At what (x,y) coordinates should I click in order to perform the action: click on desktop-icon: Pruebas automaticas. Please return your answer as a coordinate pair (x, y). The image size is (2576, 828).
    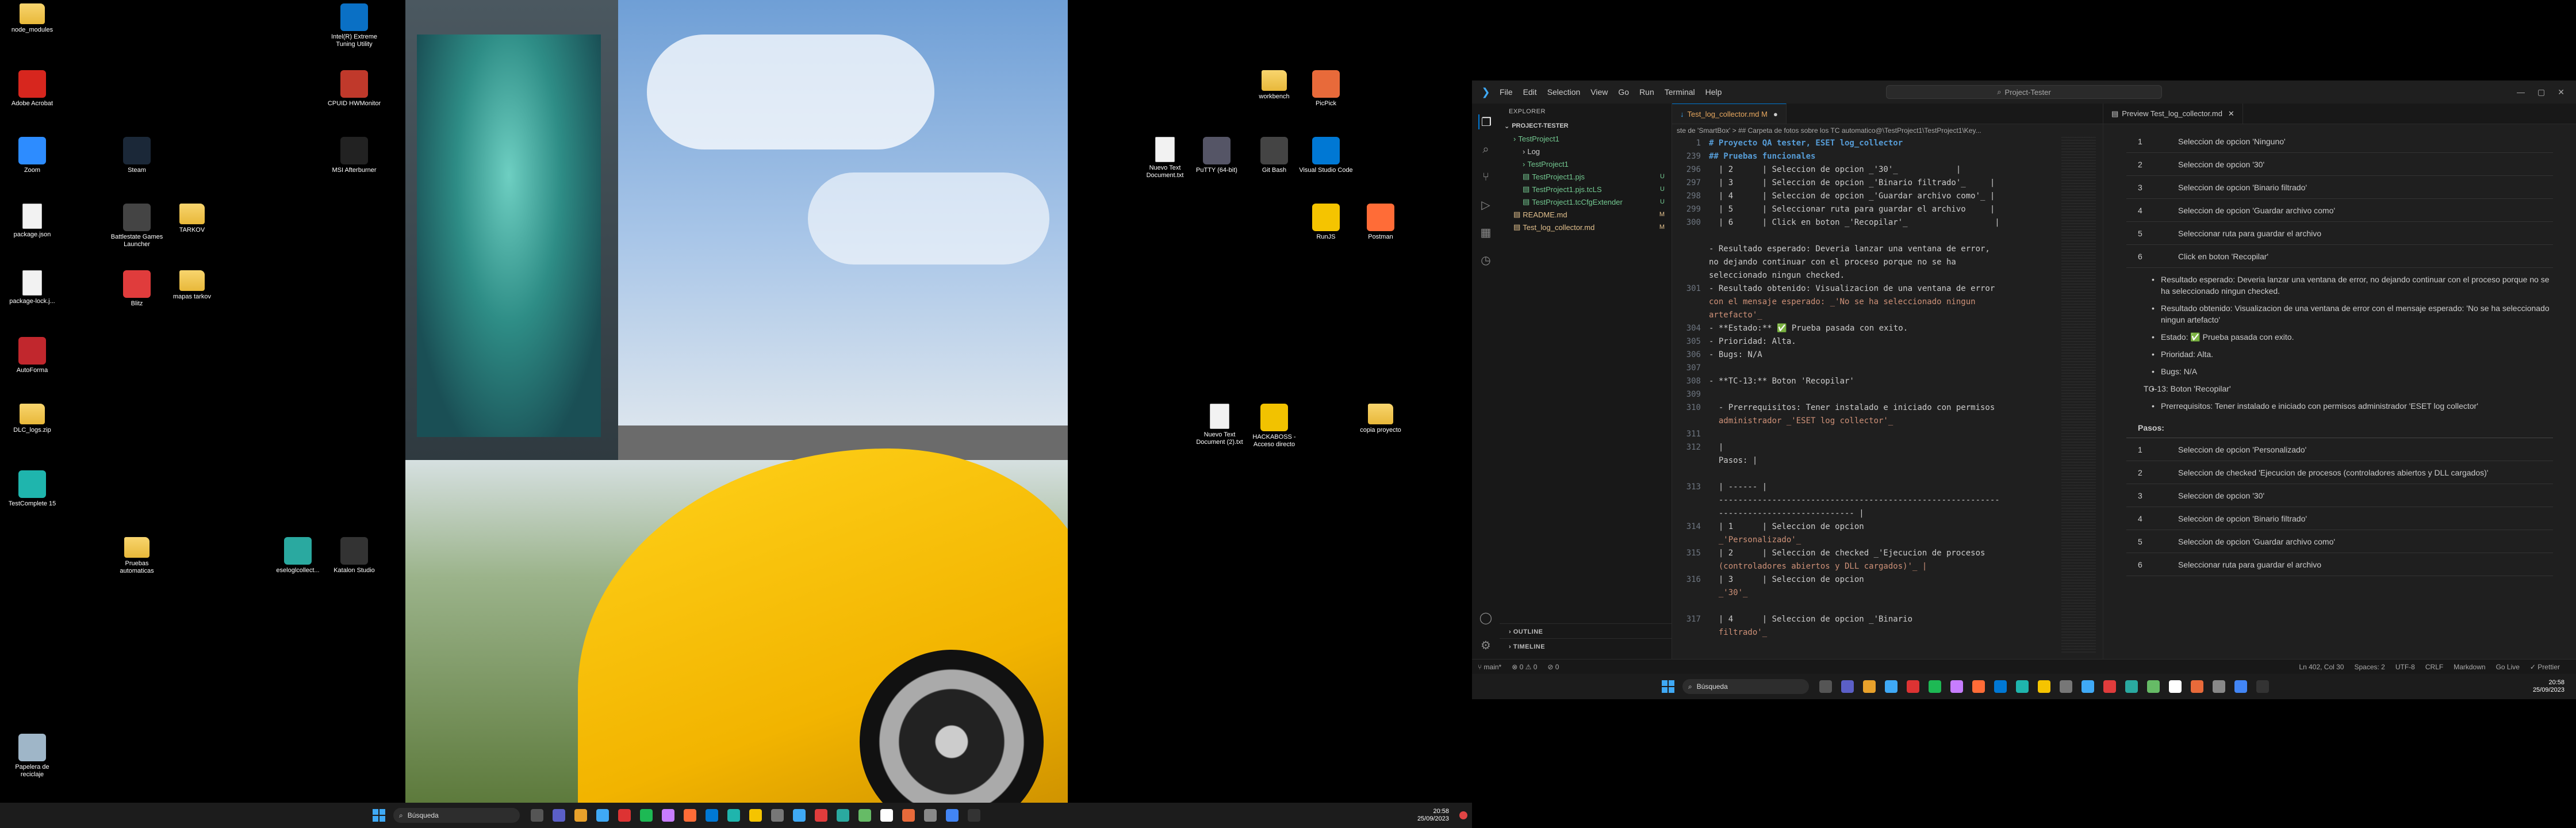
    Looking at the image, I should click on (137, 556).